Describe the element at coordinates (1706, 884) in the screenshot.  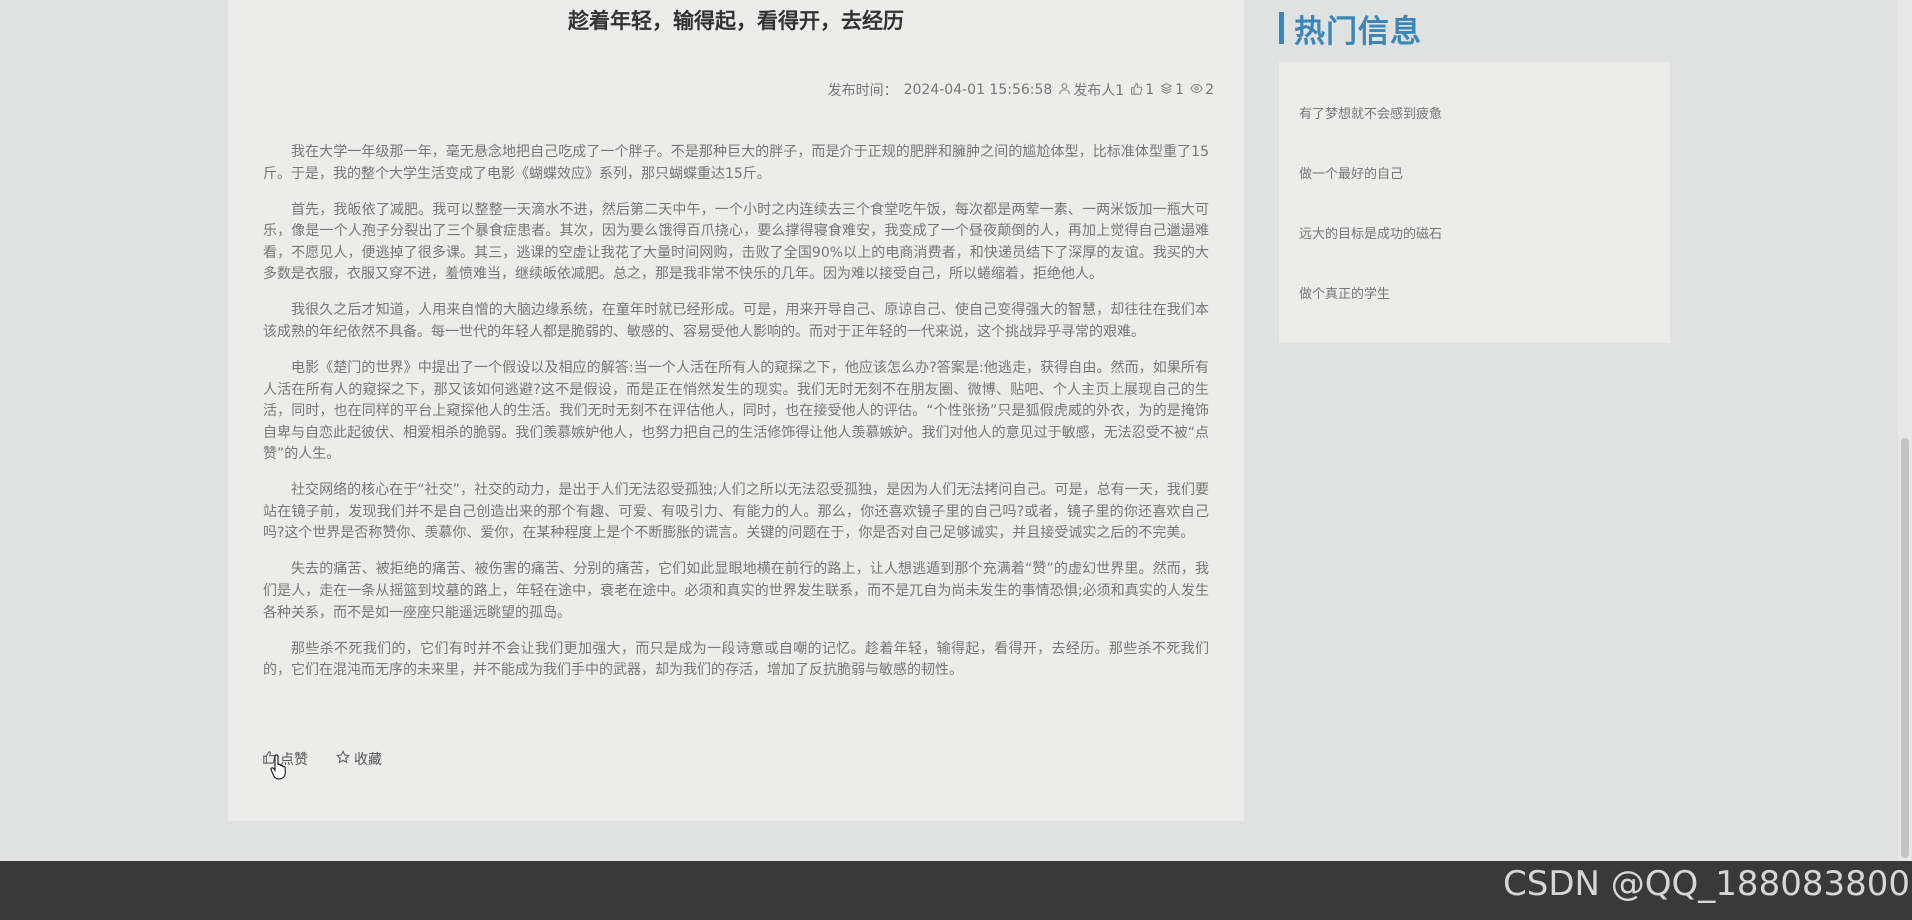
I see `csdn-watermark: CSDN @QQ_188083800` at that location.